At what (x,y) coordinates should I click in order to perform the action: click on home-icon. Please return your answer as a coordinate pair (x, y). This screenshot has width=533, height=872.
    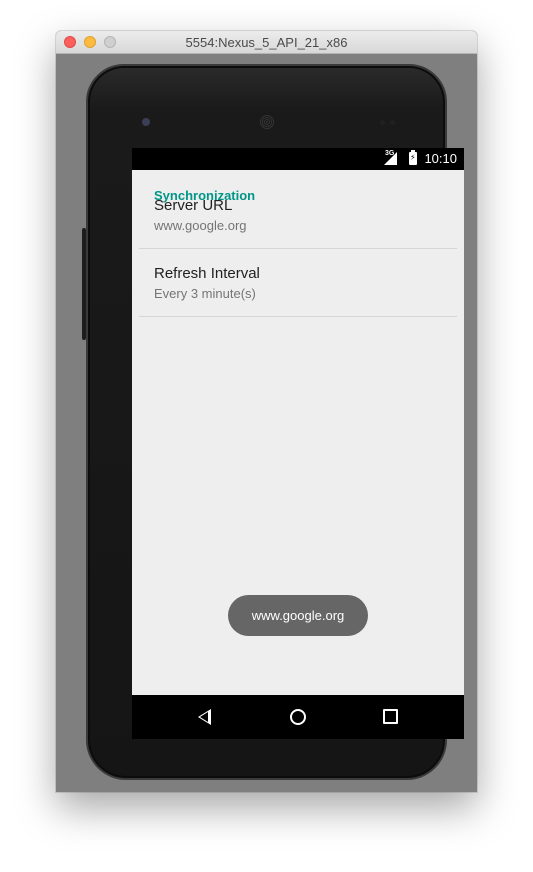
    Looking at the image, I should click on (298, 717).